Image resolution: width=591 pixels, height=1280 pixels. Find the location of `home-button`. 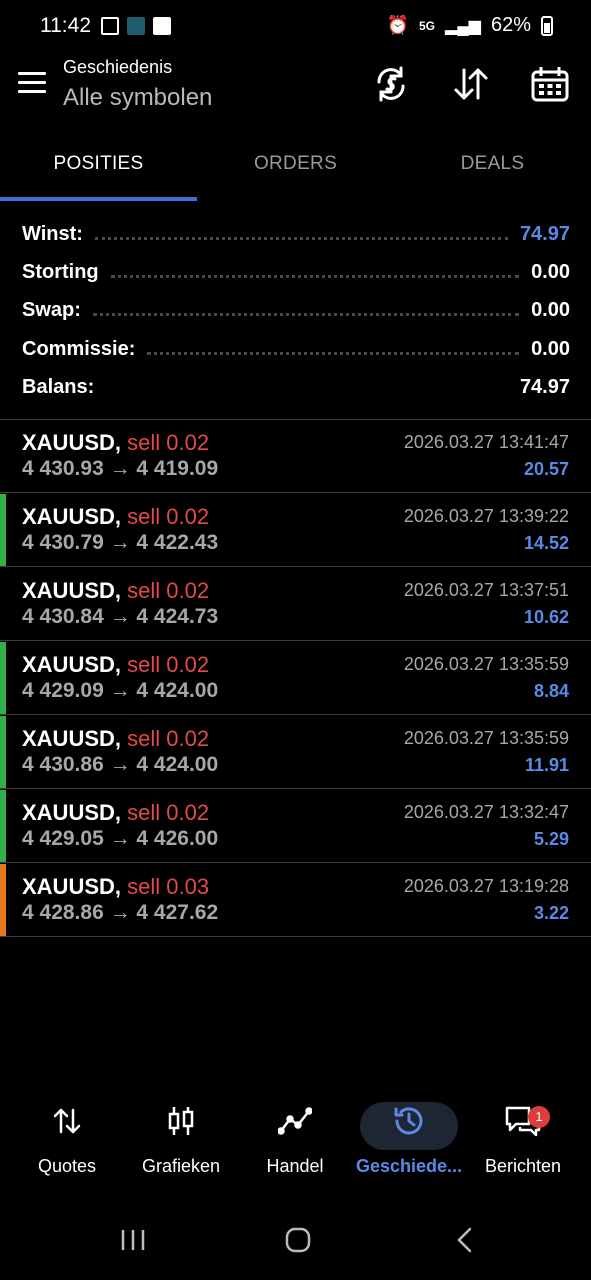

home-button is located at coordinates (298, 1245).